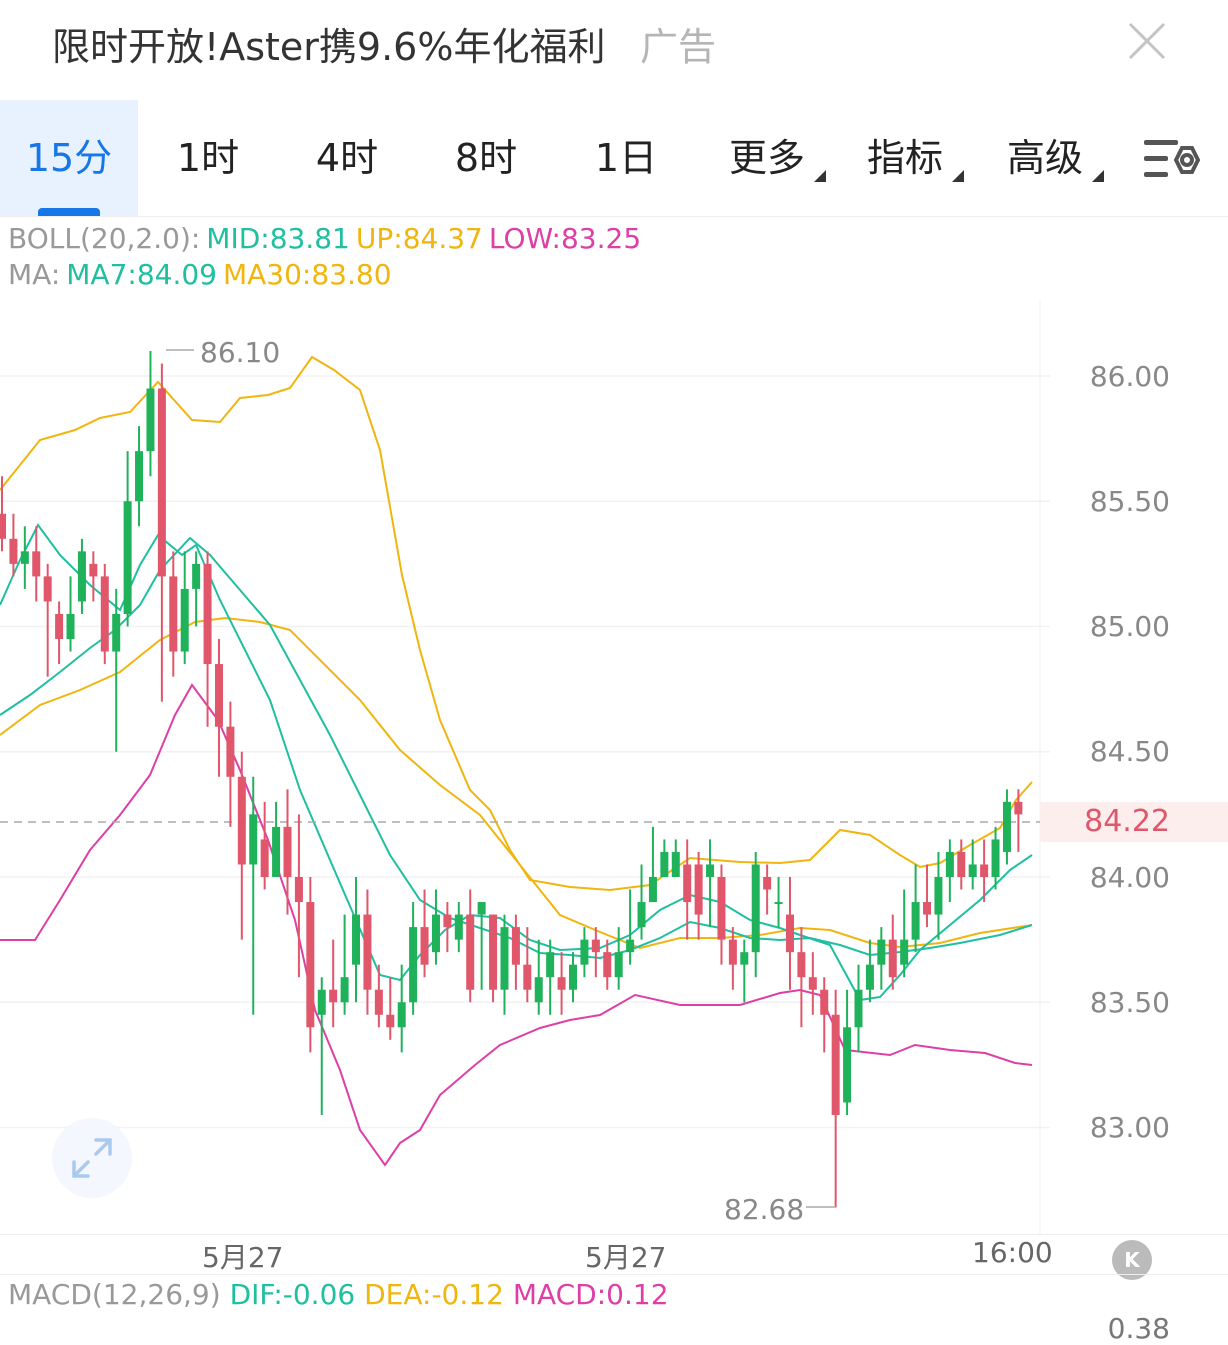 Image resolution: width=1228 pixels, height=1345 pixels. What do you see at coordinates (1138, 1328) in the screenshot?
I see `macd-axis-value: 0.38` at bounding box center [1138, 1328].